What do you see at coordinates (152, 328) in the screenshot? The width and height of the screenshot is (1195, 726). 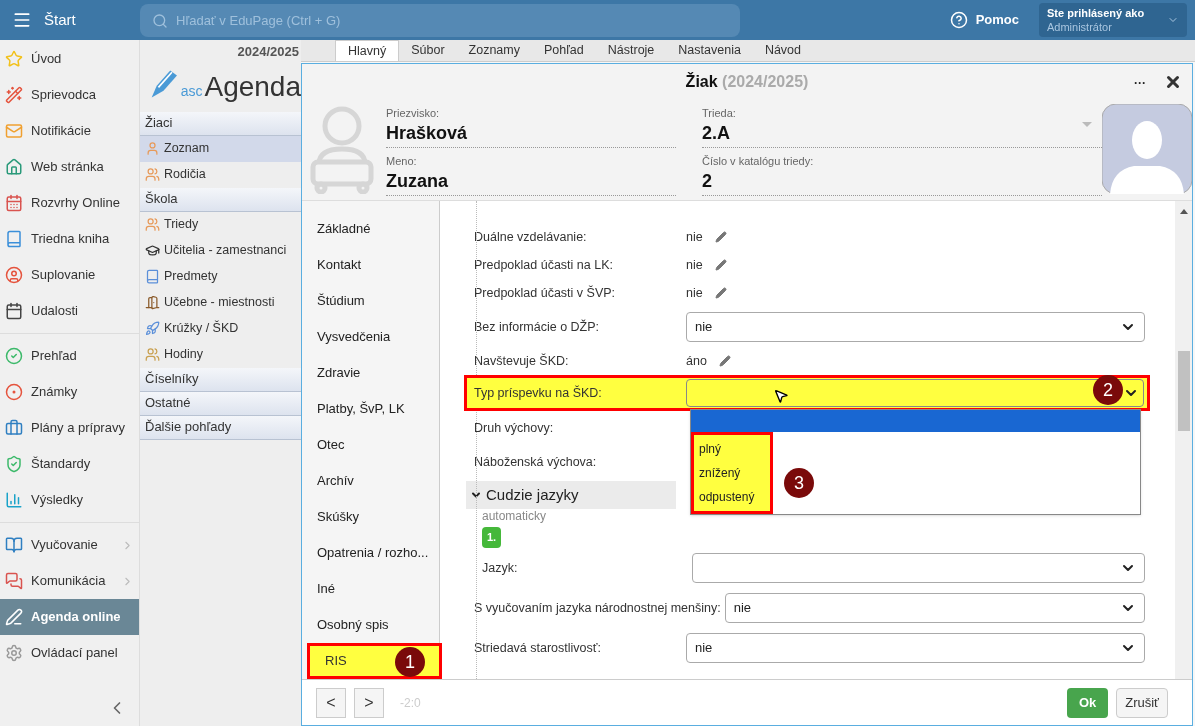 I see `rocket-icon` at bounding box center [152, 328].